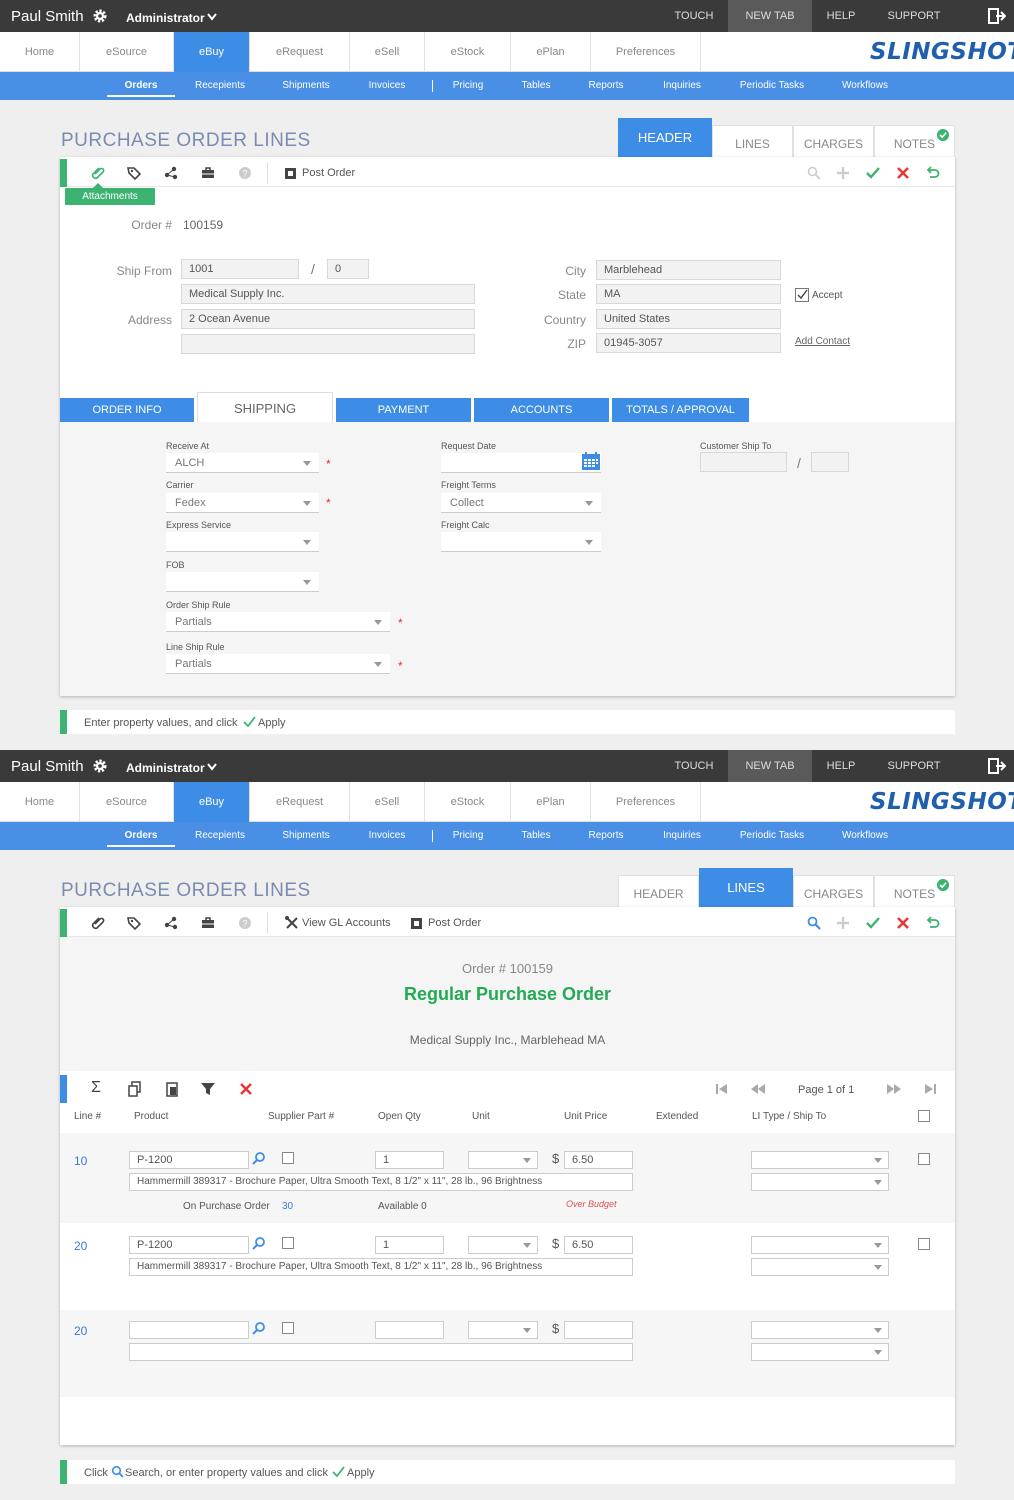  I want to click on last-page-icon, so click(930, 1089).